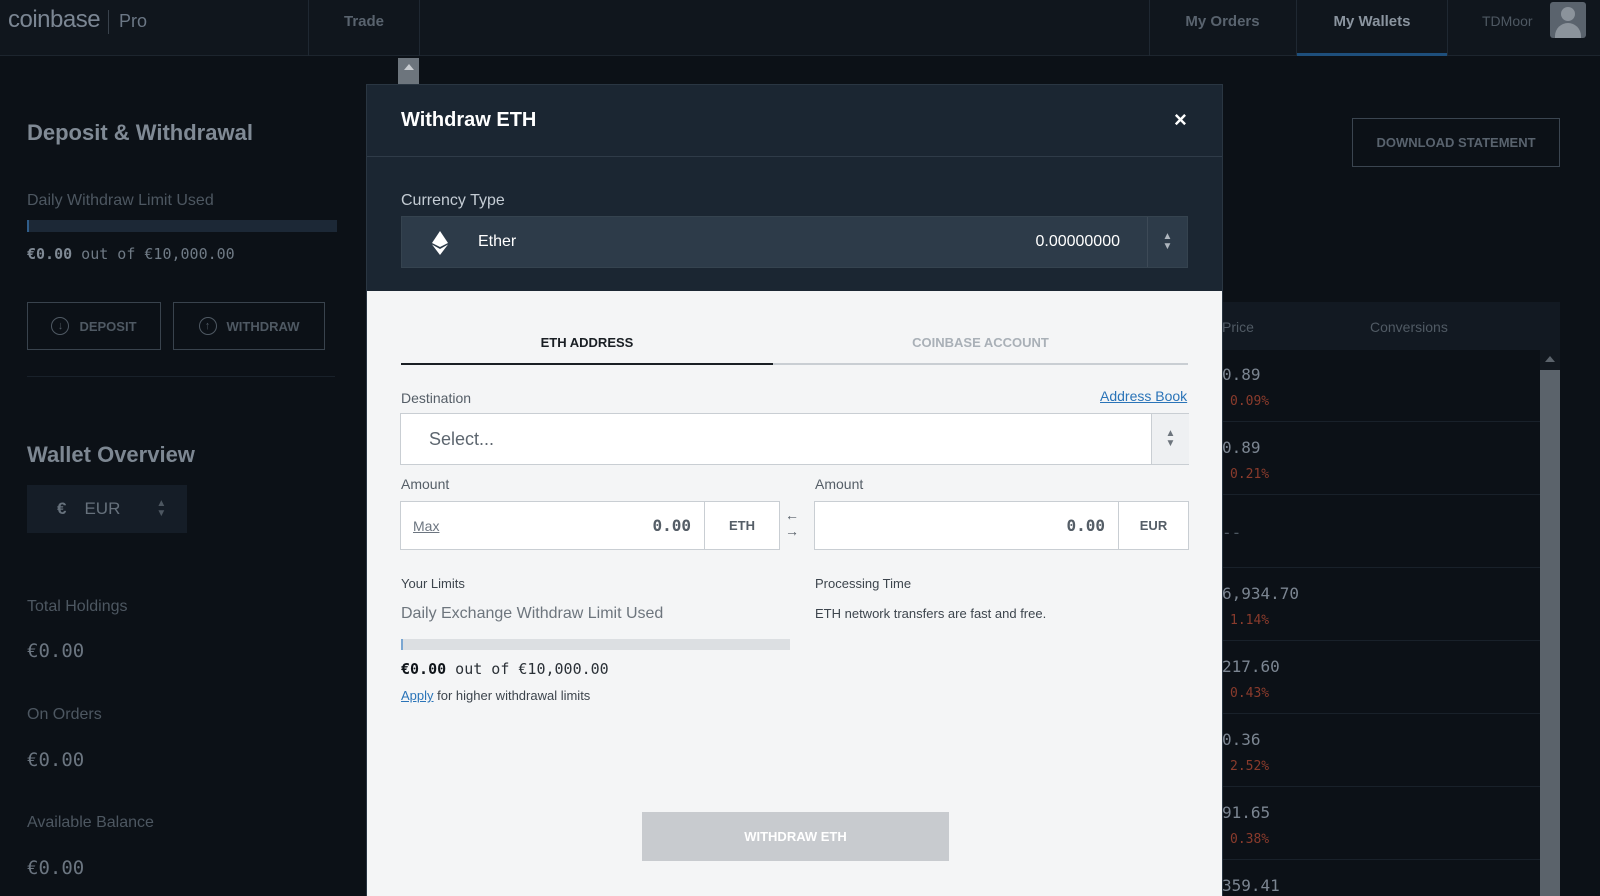 This screenshot has width=1600, height=896. Describe the element at coordinates (505, 669) in the screenshot. I see `limit-text: €0.00 out of €10,000.00` at that location.